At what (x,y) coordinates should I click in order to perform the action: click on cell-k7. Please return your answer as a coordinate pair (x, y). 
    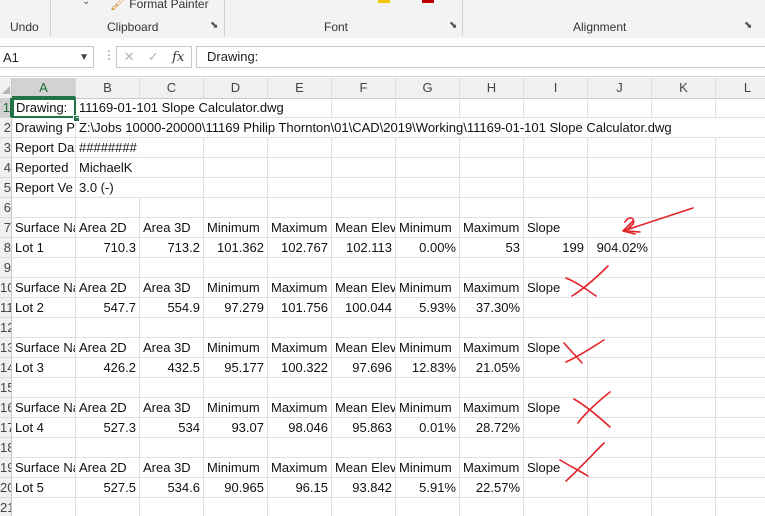
    Looking at the image, I should click on (684, 228).